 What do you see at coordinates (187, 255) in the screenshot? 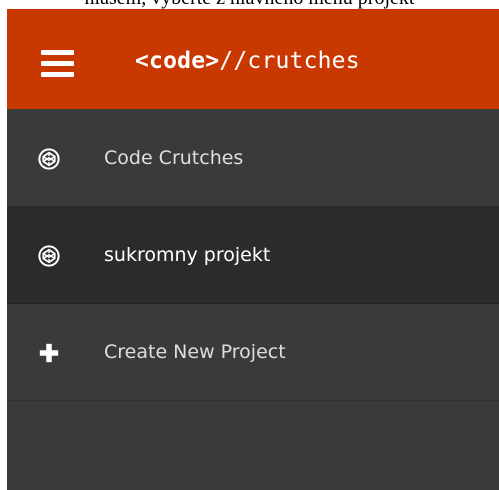
I see `sidebar-item-label: sukromny projekt` at bounding box center [187, 255].